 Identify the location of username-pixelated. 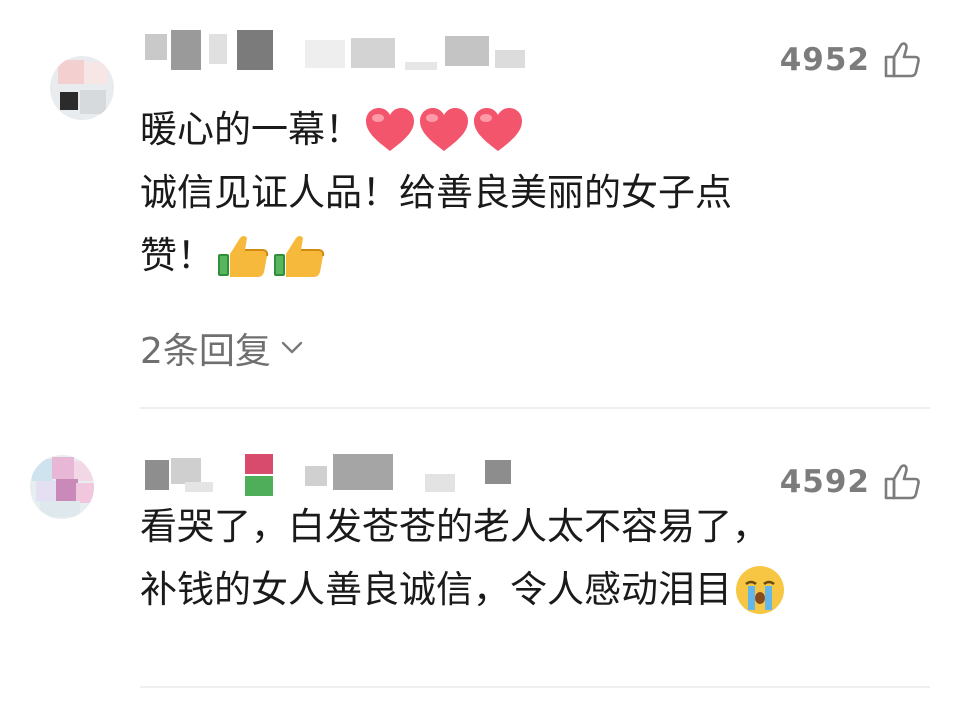
(340, 53).